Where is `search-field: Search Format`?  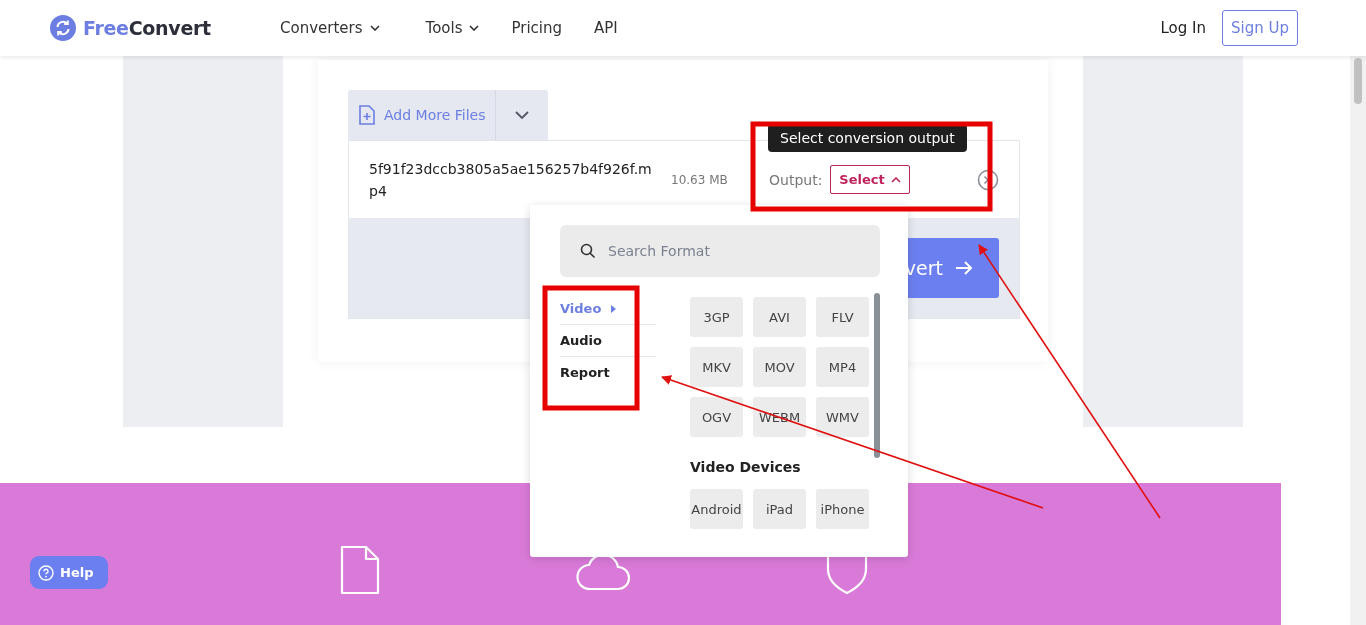 search-field: Search Format is located at coordinates (720, 251).